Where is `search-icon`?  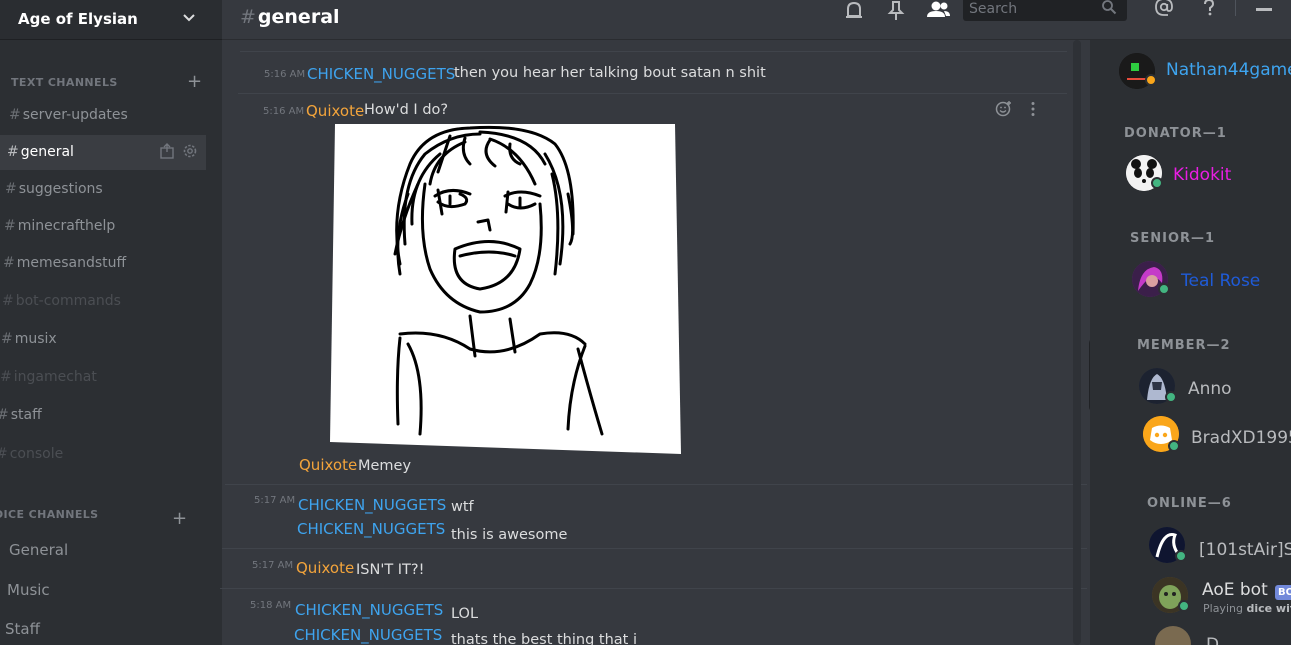
search-icon is located at coordinates (1109, 7).